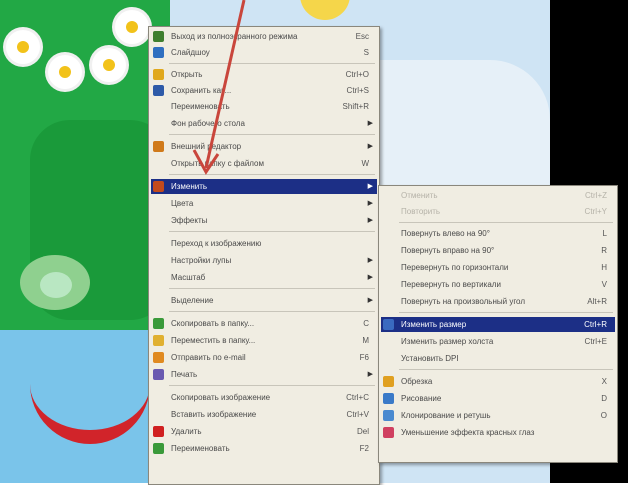 The width and height of the screenshot is (628, 485). What do you see at coordinates (206, 162) in the screenshot?
I see `annotation-arrow-head` at bounding box center [206, 162].